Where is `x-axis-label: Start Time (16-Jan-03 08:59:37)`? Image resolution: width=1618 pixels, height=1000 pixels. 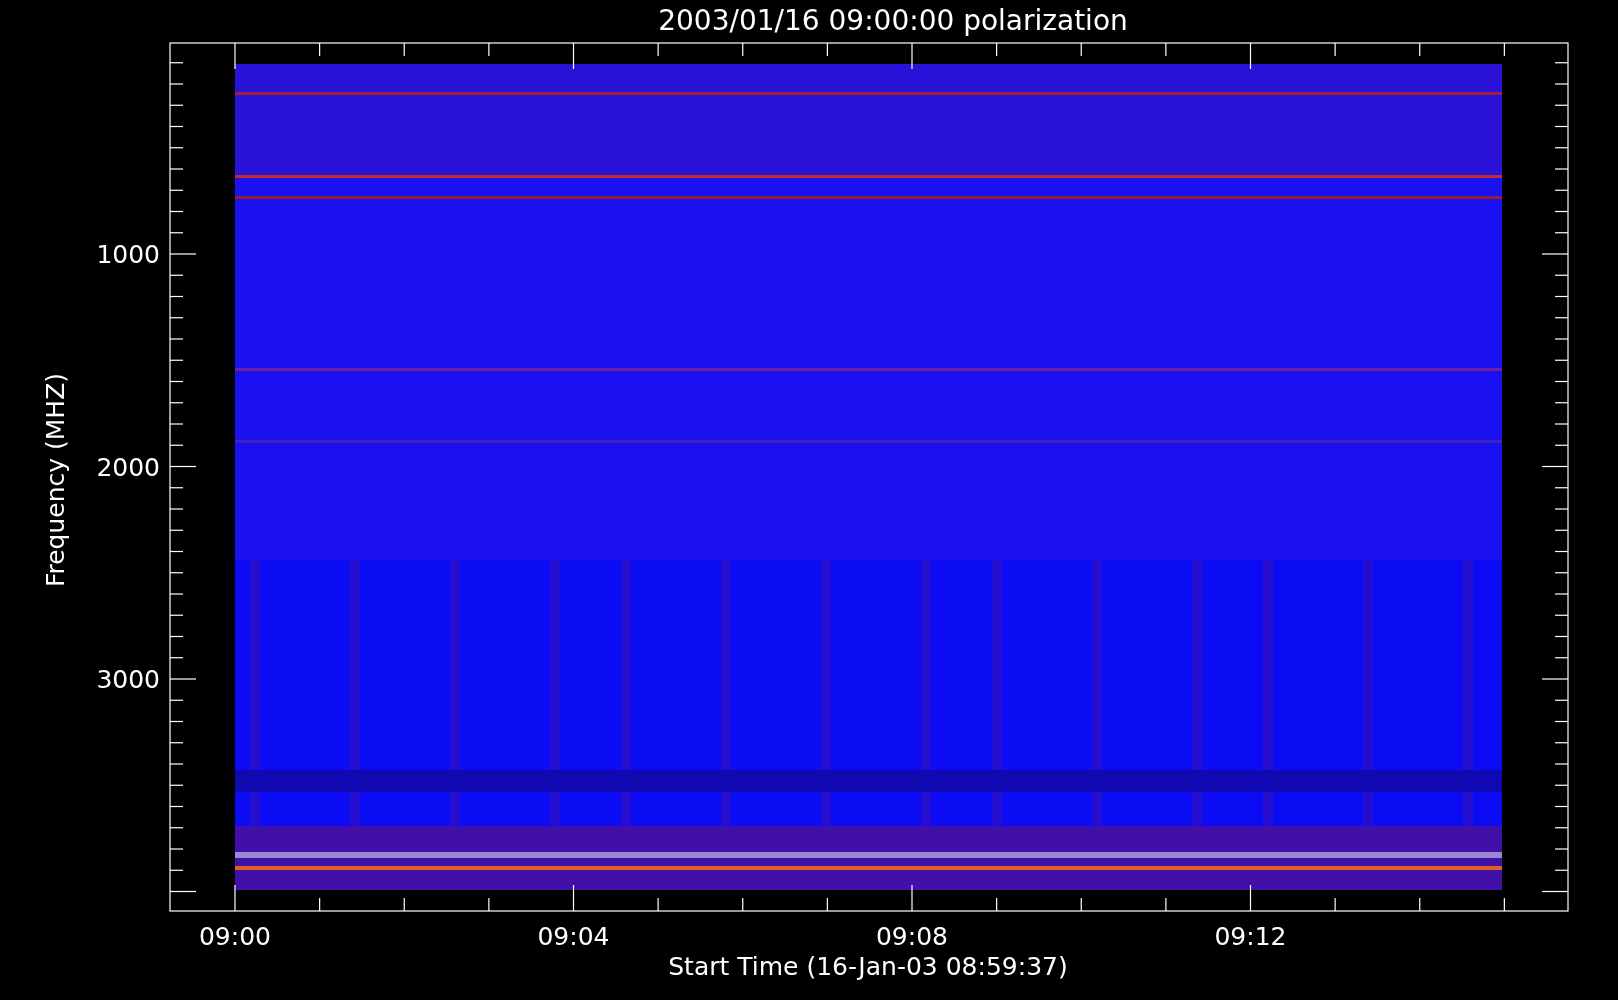
x-axis-label: Start Time (16-Jan-03 08:59:37) is located at coordinates (868, 966).